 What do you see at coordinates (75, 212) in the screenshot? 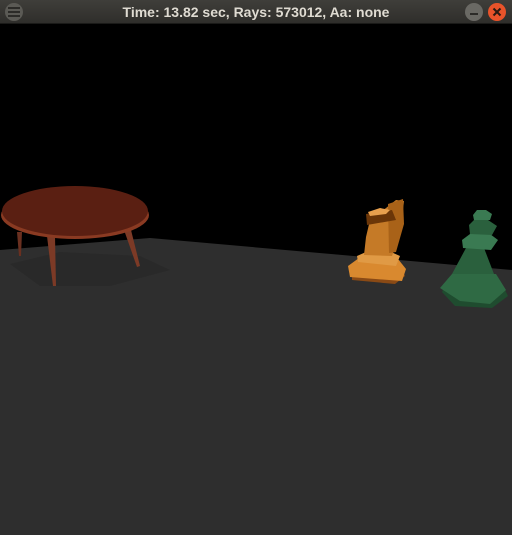
I see `table` at bounding box center [75, 212].